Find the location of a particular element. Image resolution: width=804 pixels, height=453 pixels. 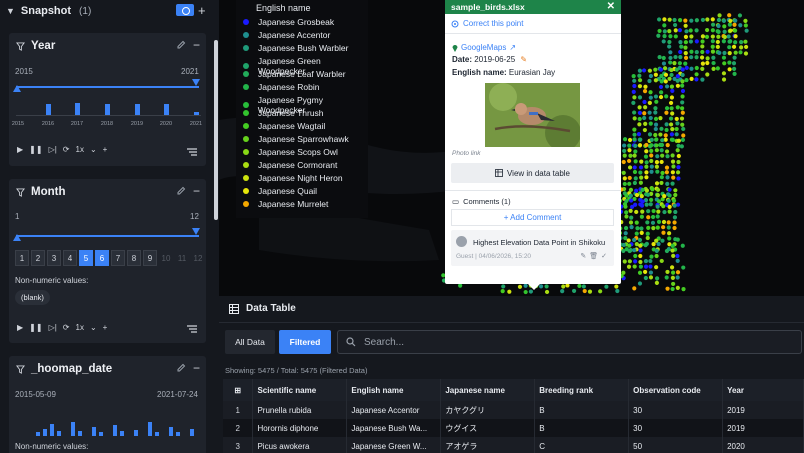

month-button: 2 is located at coordinates (38, 258).